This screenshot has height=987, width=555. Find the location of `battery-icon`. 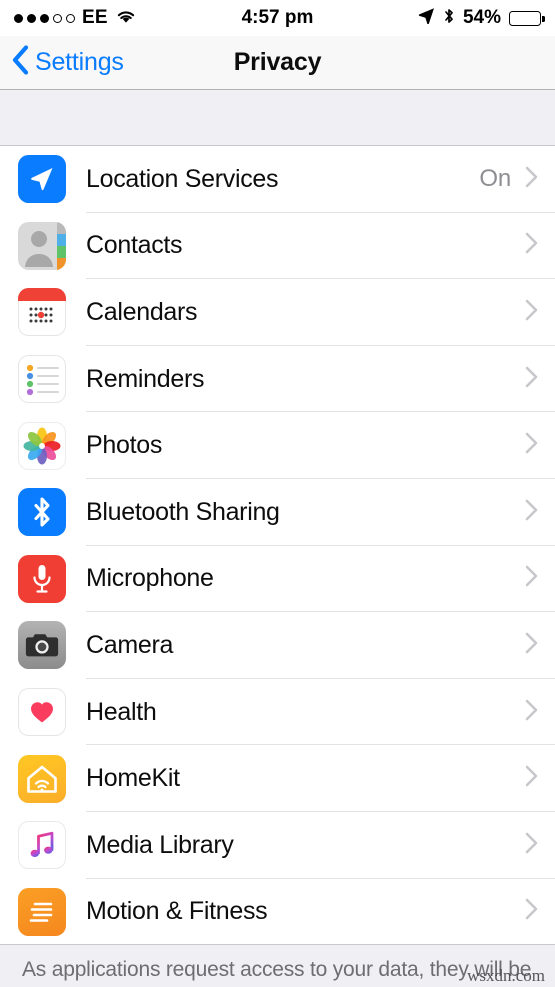

battery-icon is located at coordinates (527, 18).